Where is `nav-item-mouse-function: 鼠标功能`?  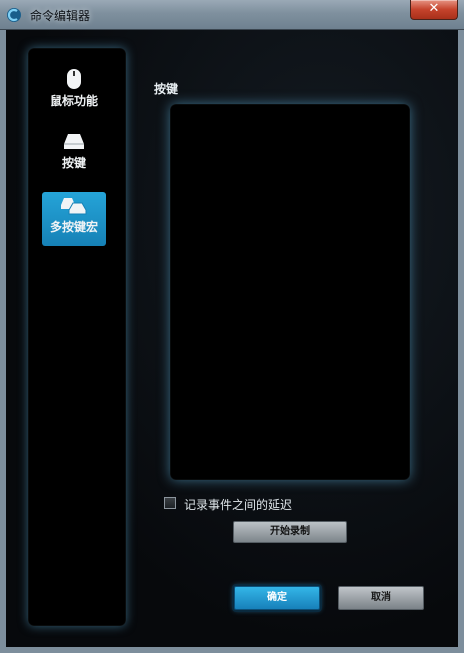 nav-item-mouse-function: 鼠标功能 is located at coordinates (74, 91).